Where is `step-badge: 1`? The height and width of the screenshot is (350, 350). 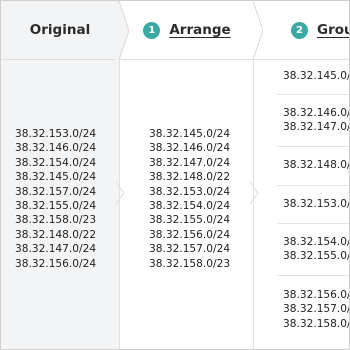
step-badge: 1 is located at coordinates (152, 30).